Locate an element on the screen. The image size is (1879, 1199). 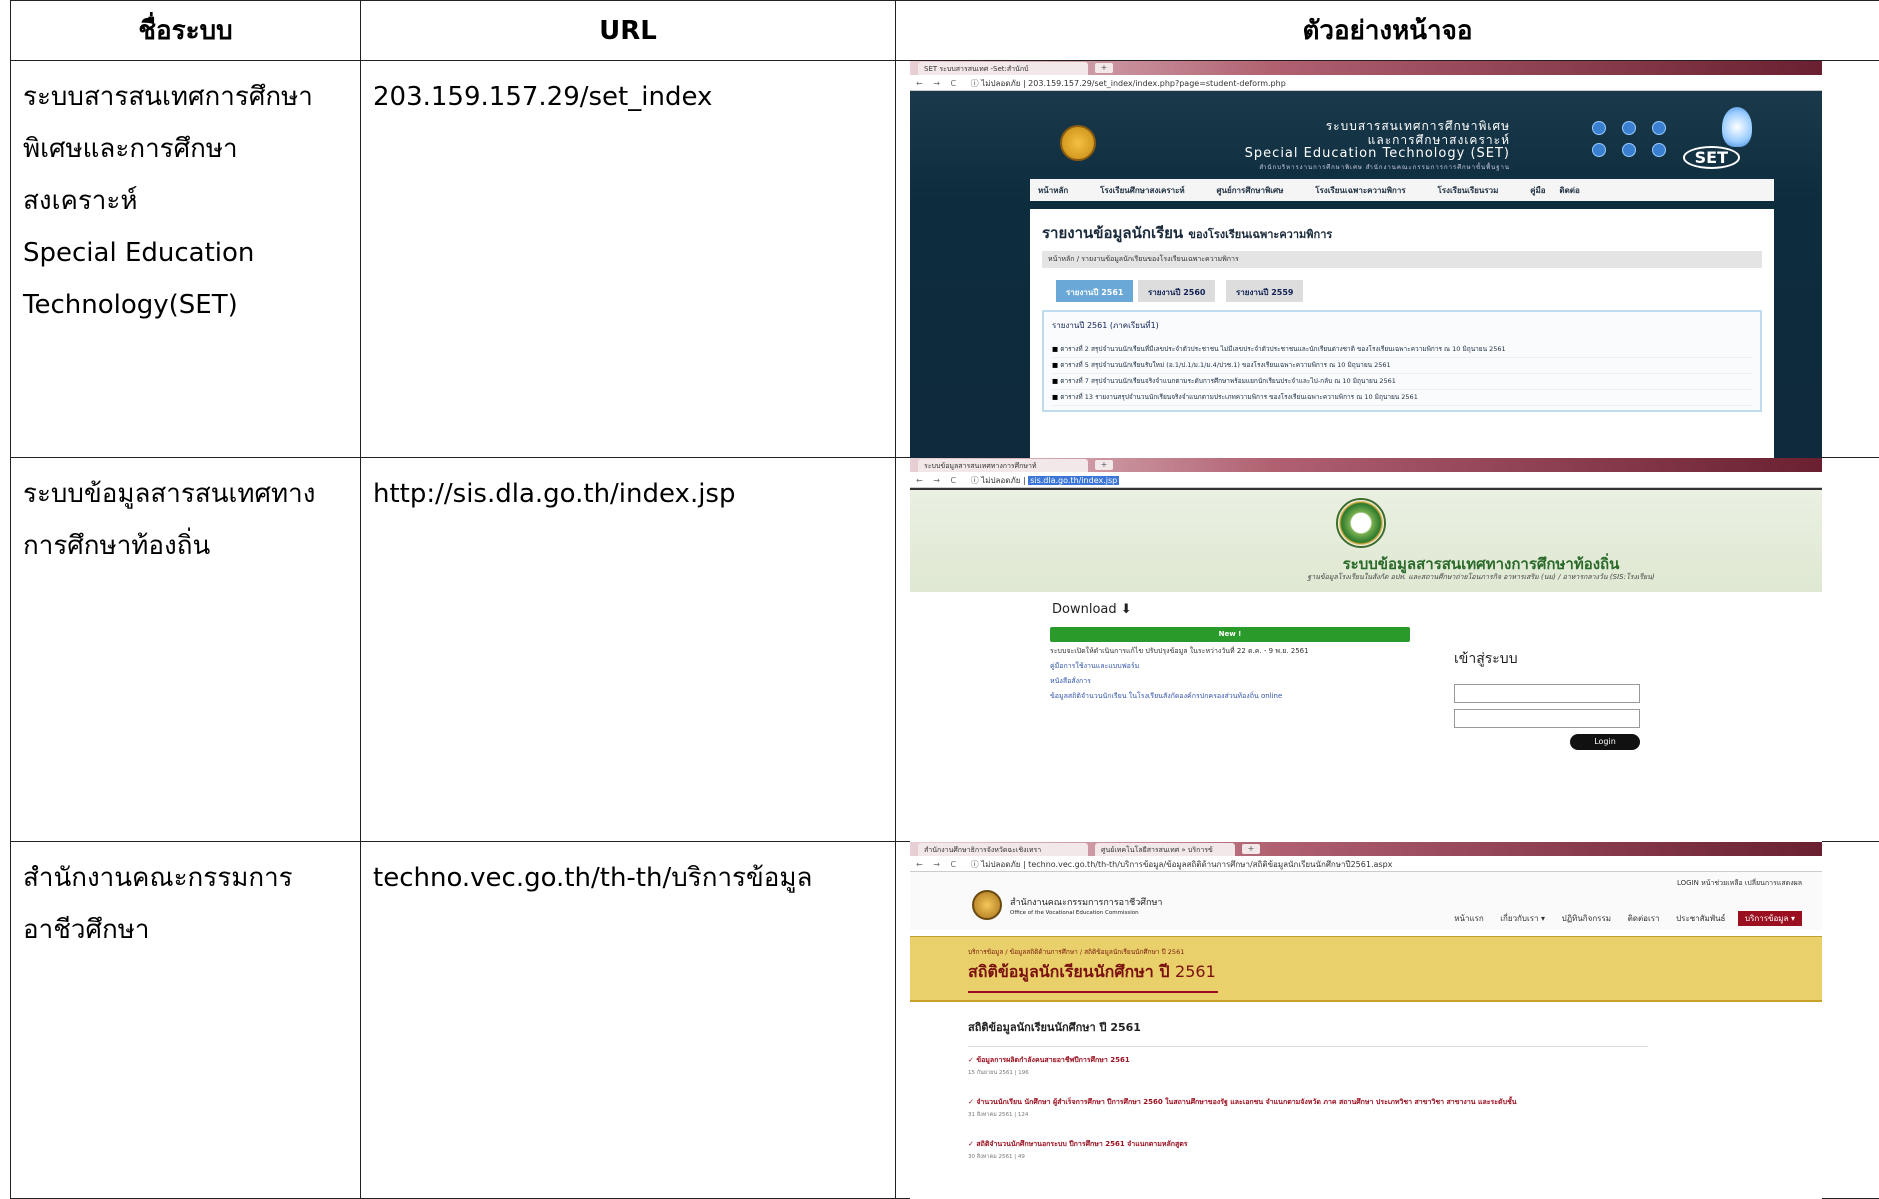
header-url: URL is located at coordinates (628, 31).